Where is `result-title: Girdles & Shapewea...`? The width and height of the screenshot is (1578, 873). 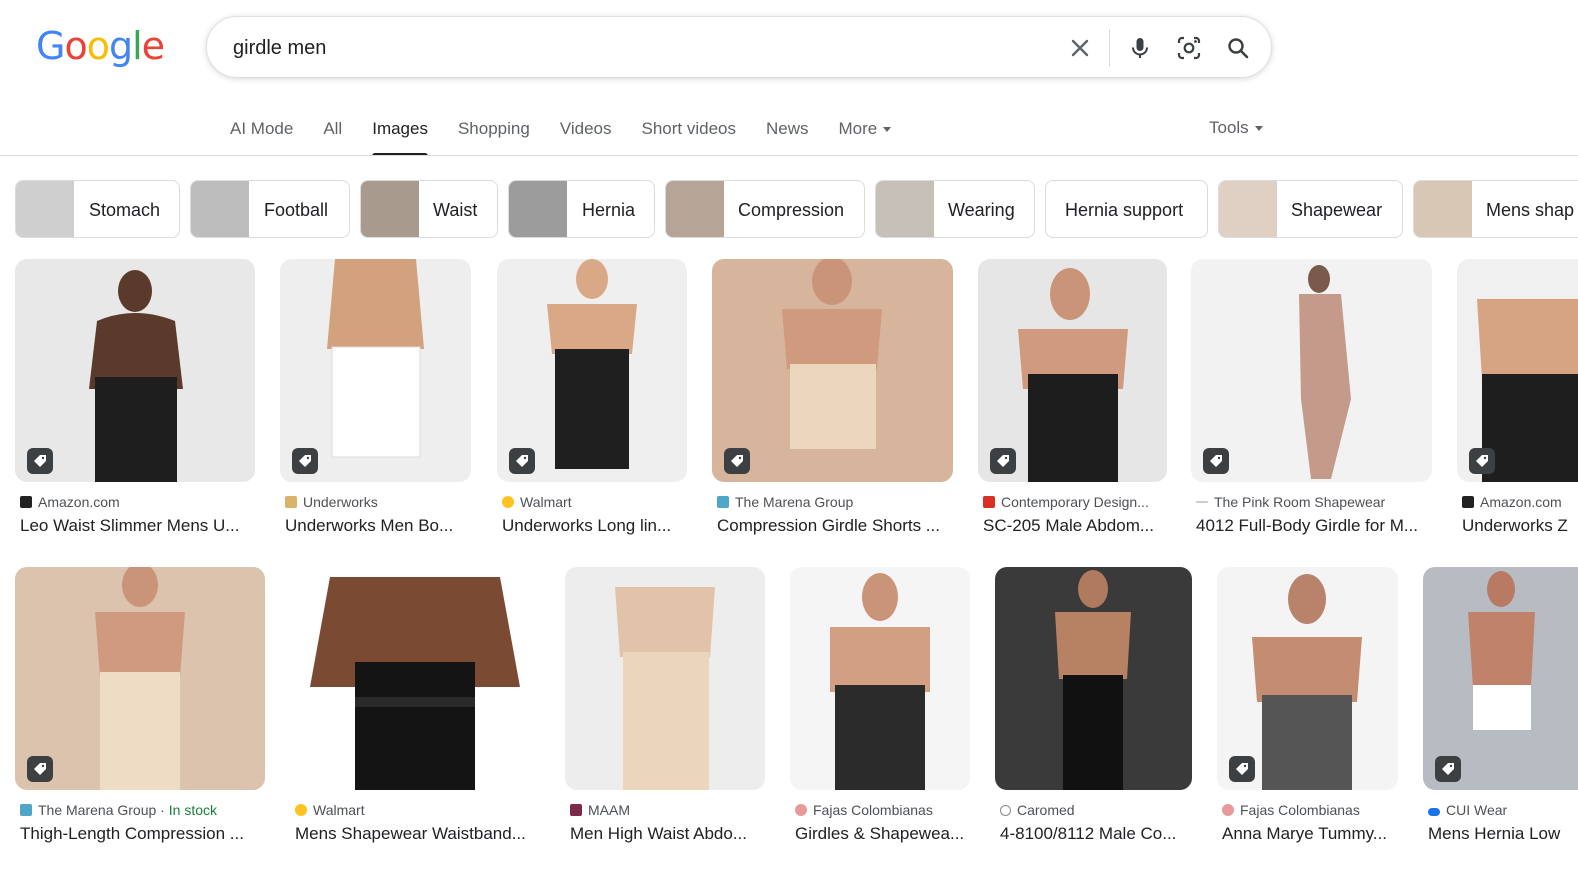
result-title: Girdles & Shapewea... is located at coordinates (882, 834).